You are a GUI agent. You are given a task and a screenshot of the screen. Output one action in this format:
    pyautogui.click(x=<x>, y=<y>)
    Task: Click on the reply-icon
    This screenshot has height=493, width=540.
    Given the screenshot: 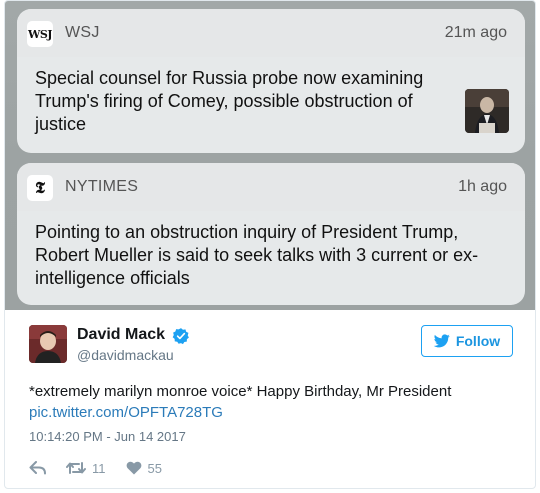 What is the action you would take?
    pyautogui.click(x=37, y=468)
    